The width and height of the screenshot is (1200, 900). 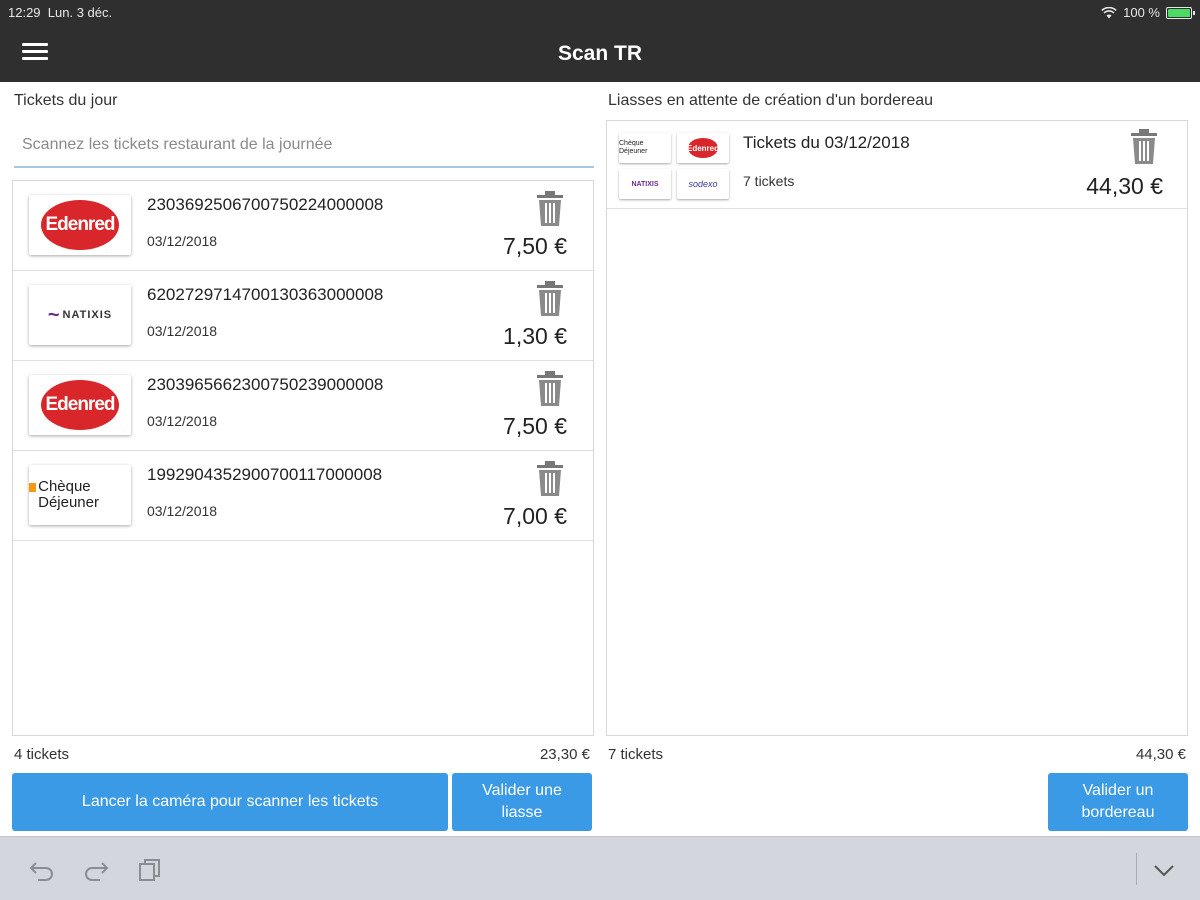 What do you see at coordinates (265, 384) in the screenshot?
I see `ticket-code: 2303965662300750239000008` at bounding box center [265, 384].